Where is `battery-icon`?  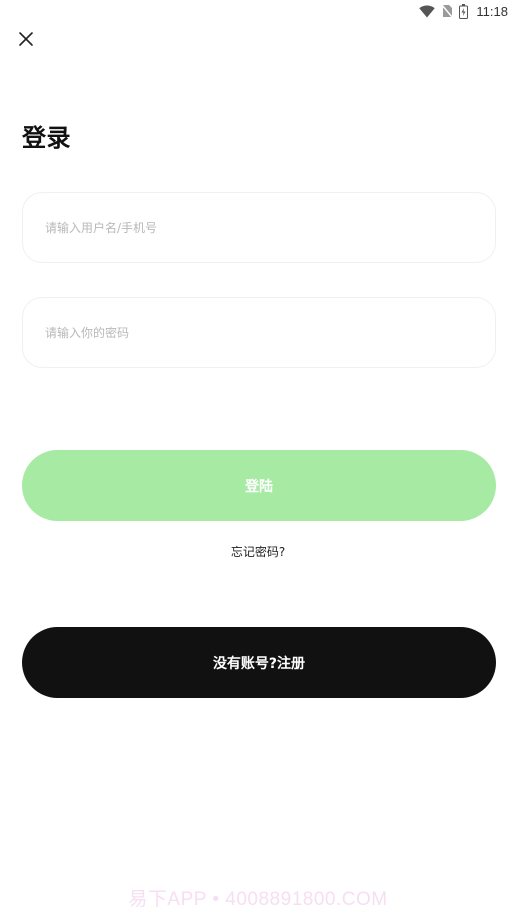
battery-icon is located at coordinates (464, 11).